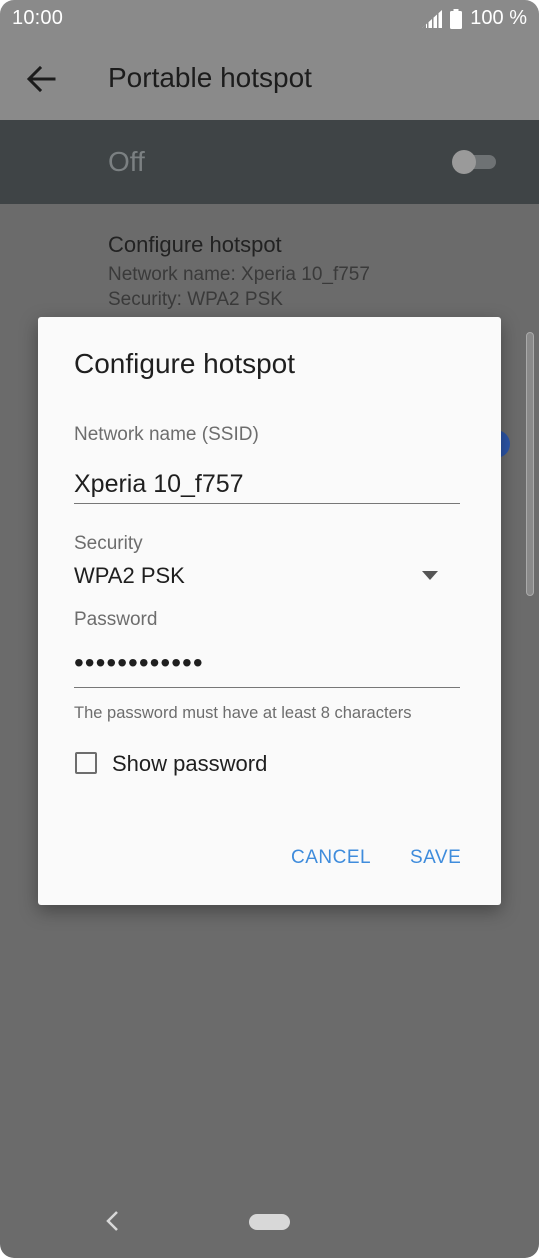 This screenshot has width=539, height=1258. I want to click on master-switch-label: Off, so click(126, 161).